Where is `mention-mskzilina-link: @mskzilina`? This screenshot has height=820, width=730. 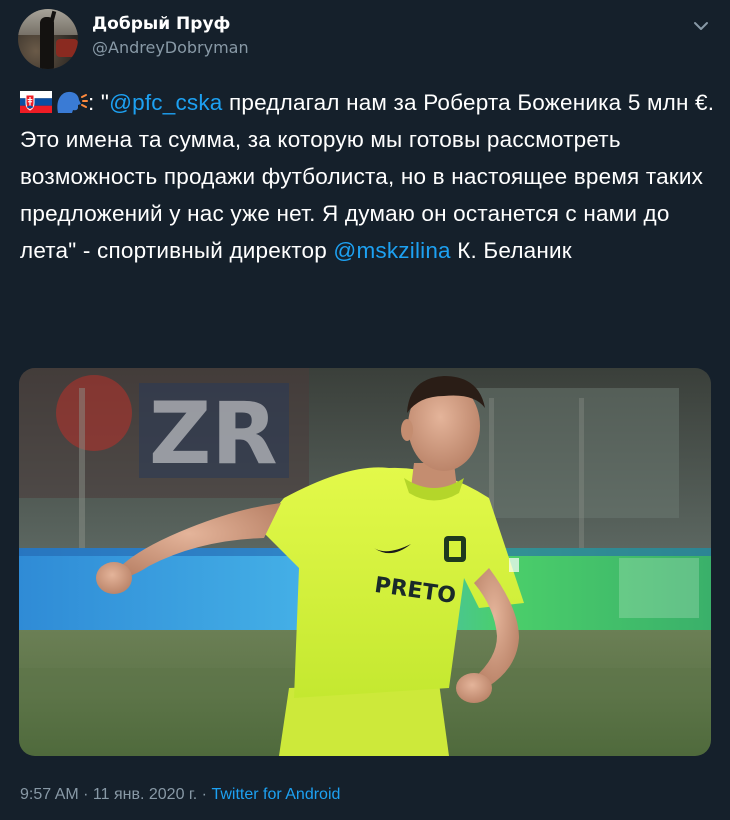 mention-mskzilina-link: @mskzilina is located at coordinates (391, 250).